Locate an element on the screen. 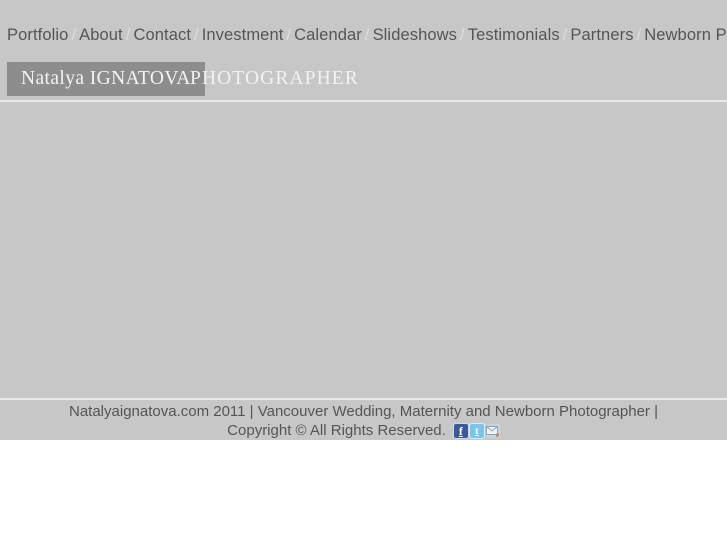 The width and height of the screenshot is (727, 545). logo-name: Natalya IGNATOVA is located at coordinates (106, 79).